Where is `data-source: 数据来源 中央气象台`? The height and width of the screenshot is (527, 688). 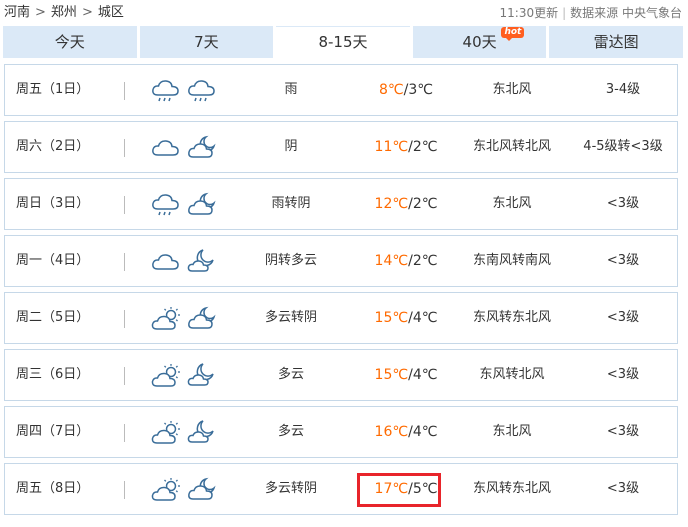 data-source: 数据来源 中央气象台 is located at coordinates (626, 13).